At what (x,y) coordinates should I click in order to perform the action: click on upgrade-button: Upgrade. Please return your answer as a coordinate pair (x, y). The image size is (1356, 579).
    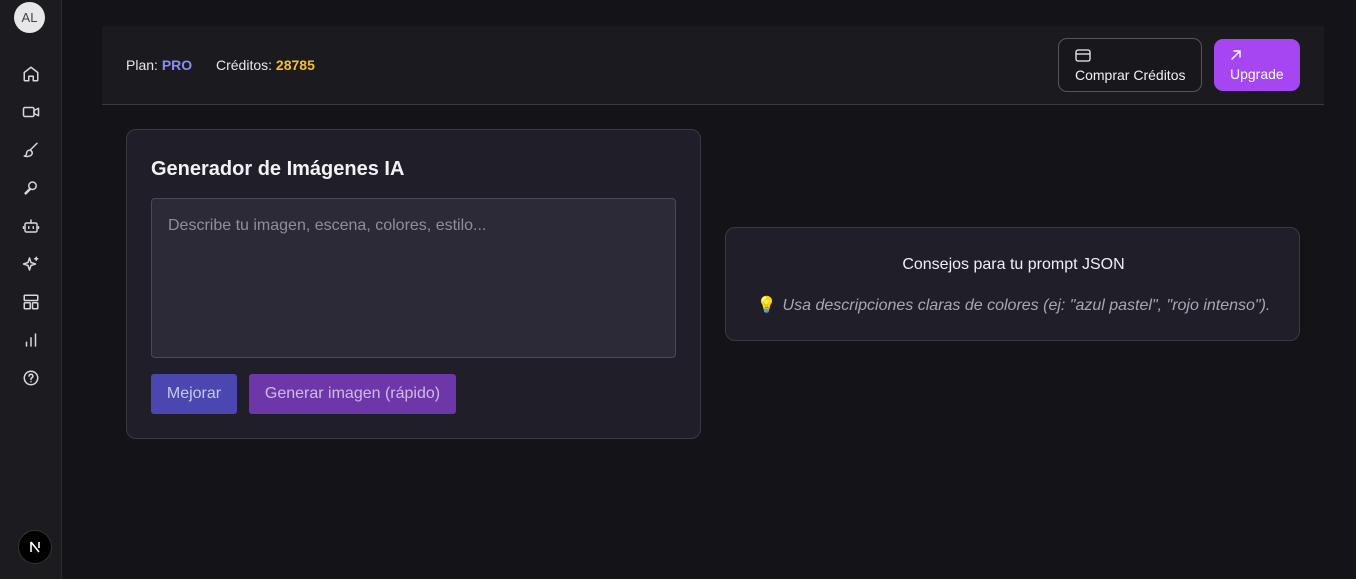
    Looking at the image, I should click on (1257, 65).